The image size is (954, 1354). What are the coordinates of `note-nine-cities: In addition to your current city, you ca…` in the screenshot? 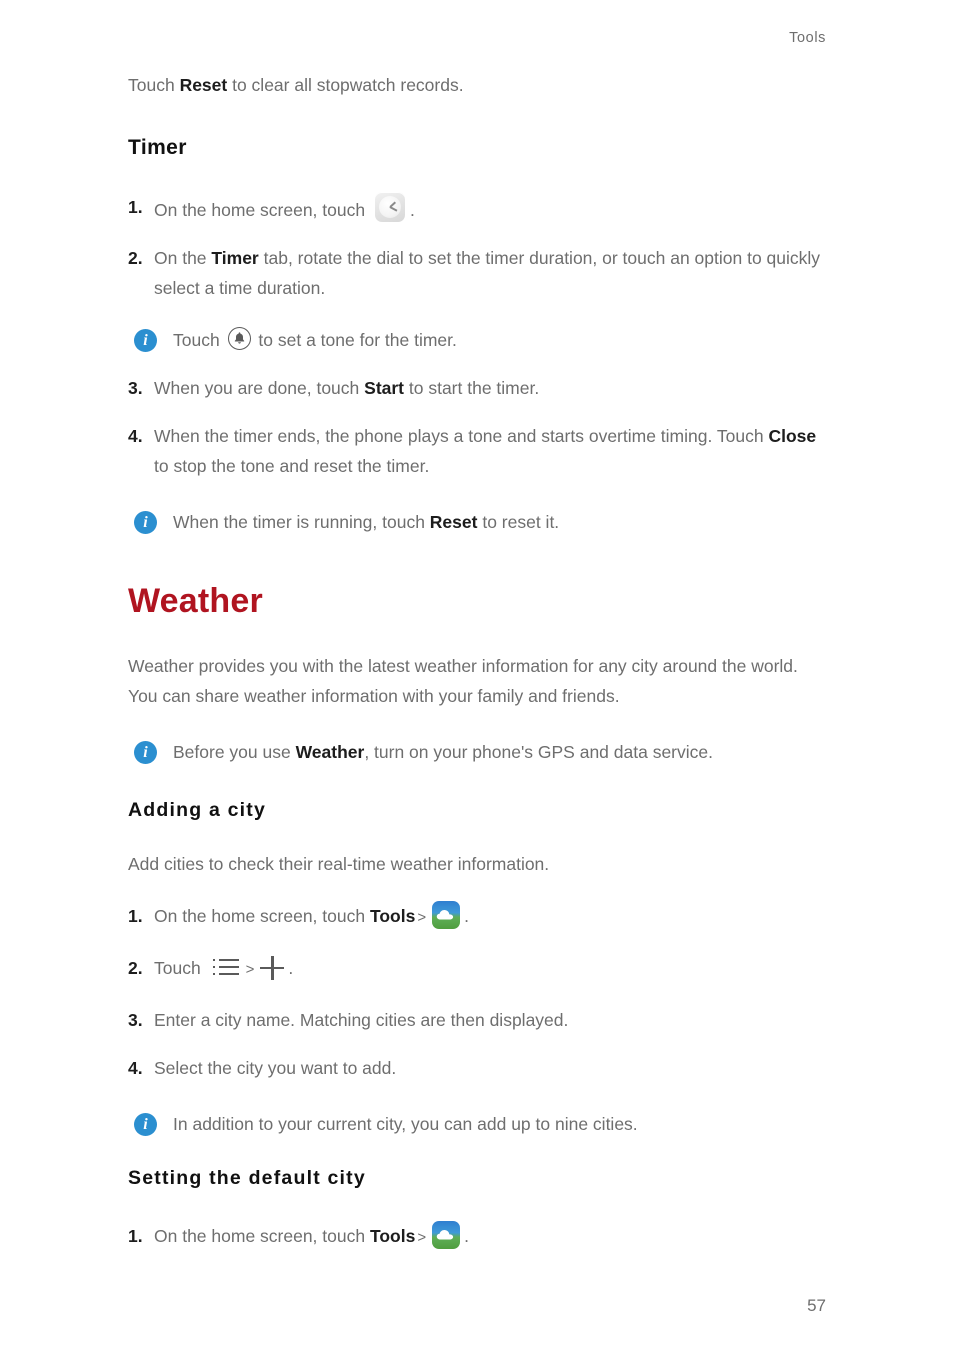 It's located at (478, 1124).